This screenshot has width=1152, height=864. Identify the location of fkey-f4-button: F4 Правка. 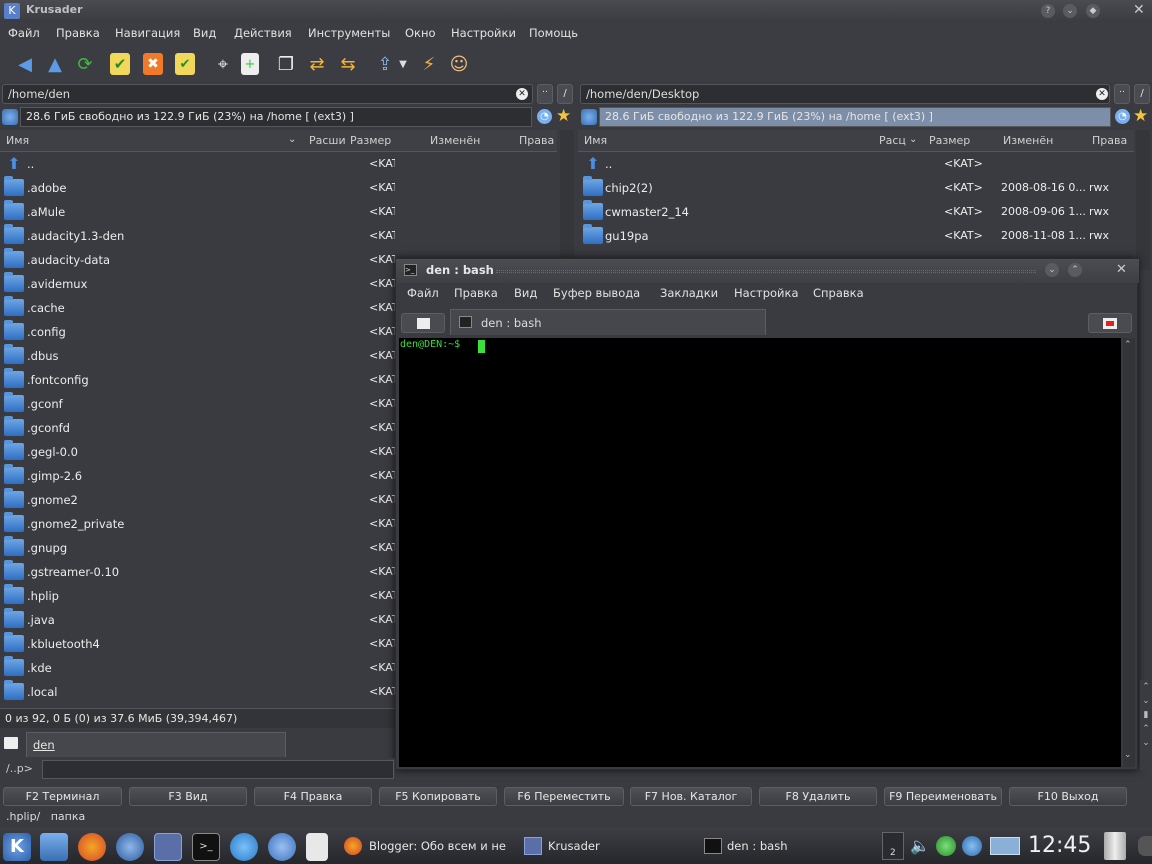
(313, 796).